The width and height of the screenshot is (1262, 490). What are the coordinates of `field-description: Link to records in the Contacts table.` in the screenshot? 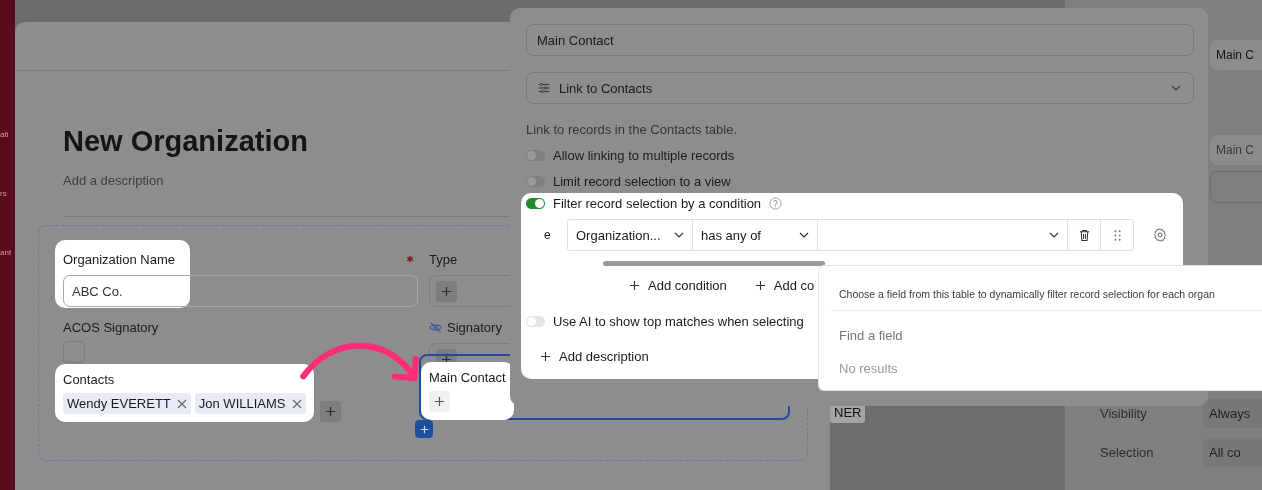 It's located at (632, 129).